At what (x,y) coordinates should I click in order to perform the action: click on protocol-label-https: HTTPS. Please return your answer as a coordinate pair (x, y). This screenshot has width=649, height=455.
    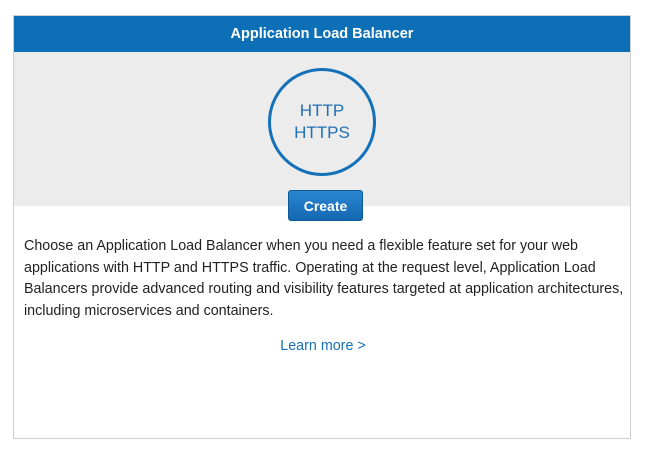
    Looking at the image, I should click on (322, 132).